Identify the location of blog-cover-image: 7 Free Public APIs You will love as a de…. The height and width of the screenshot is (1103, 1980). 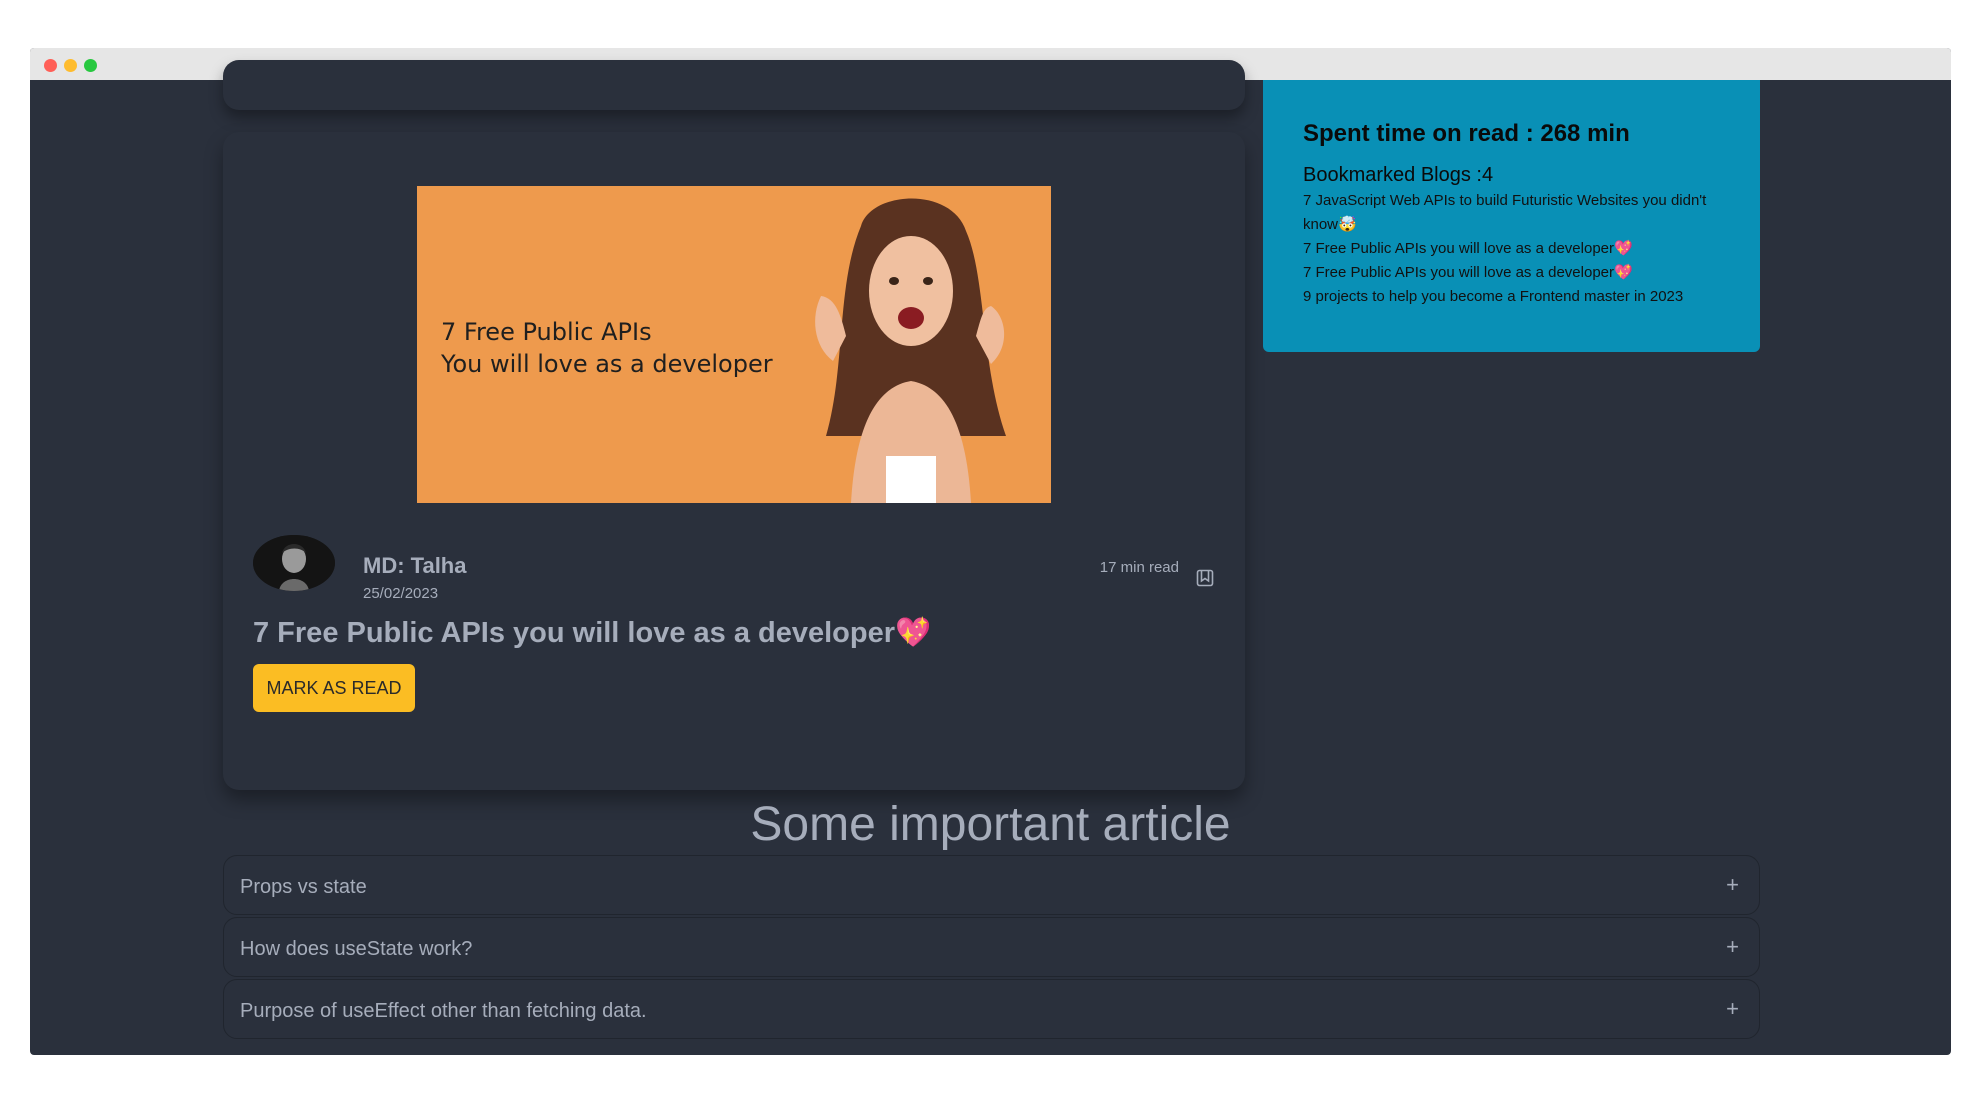
(734, 344).